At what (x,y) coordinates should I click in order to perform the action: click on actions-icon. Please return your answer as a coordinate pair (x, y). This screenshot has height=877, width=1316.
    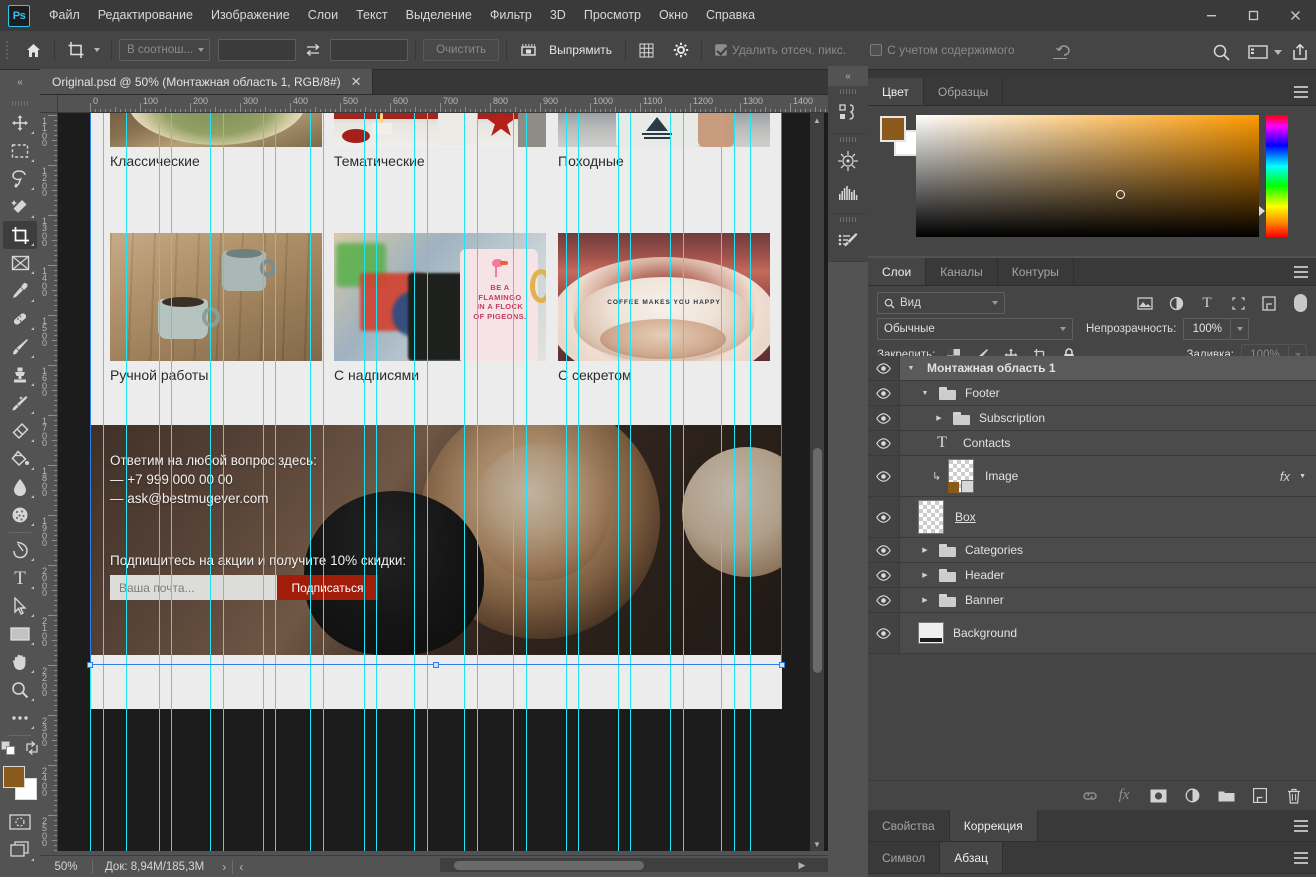
    Looking at the image, I should click on (848, 241).